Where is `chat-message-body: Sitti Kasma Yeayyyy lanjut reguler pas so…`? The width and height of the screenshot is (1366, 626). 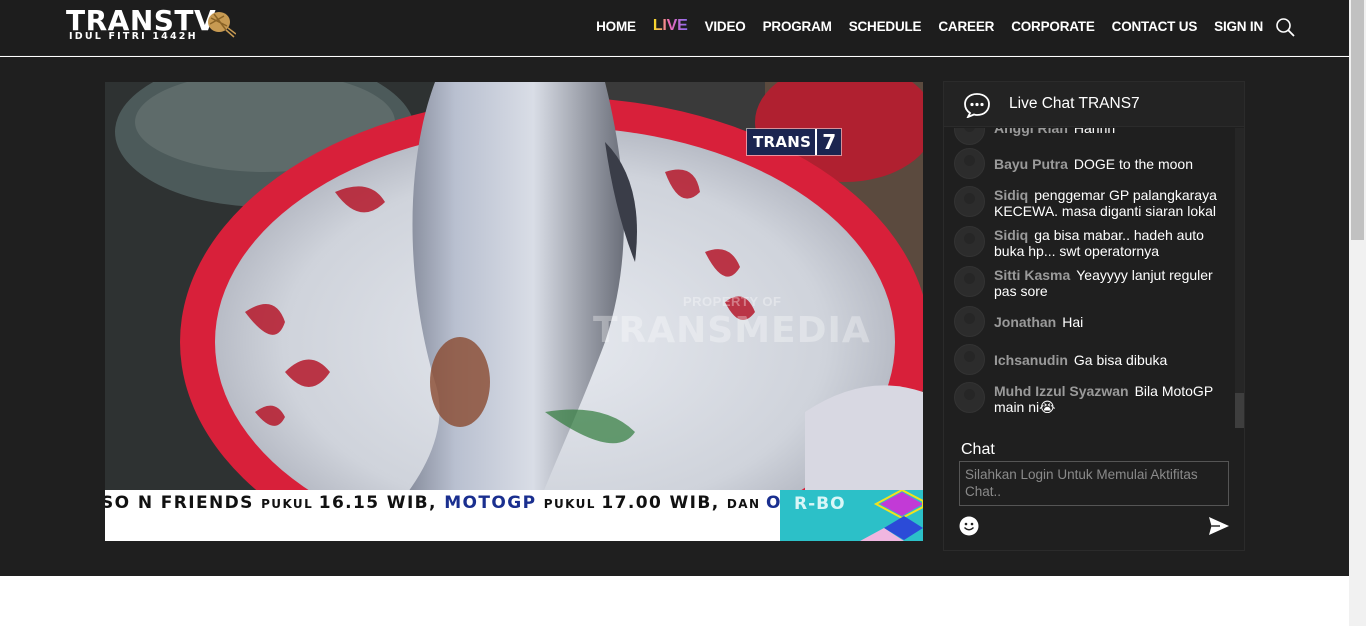 chat-message-body: Sitti Kasma Yeayyyy lanjut reguler pas so… is located at coordinates (1112, 283).